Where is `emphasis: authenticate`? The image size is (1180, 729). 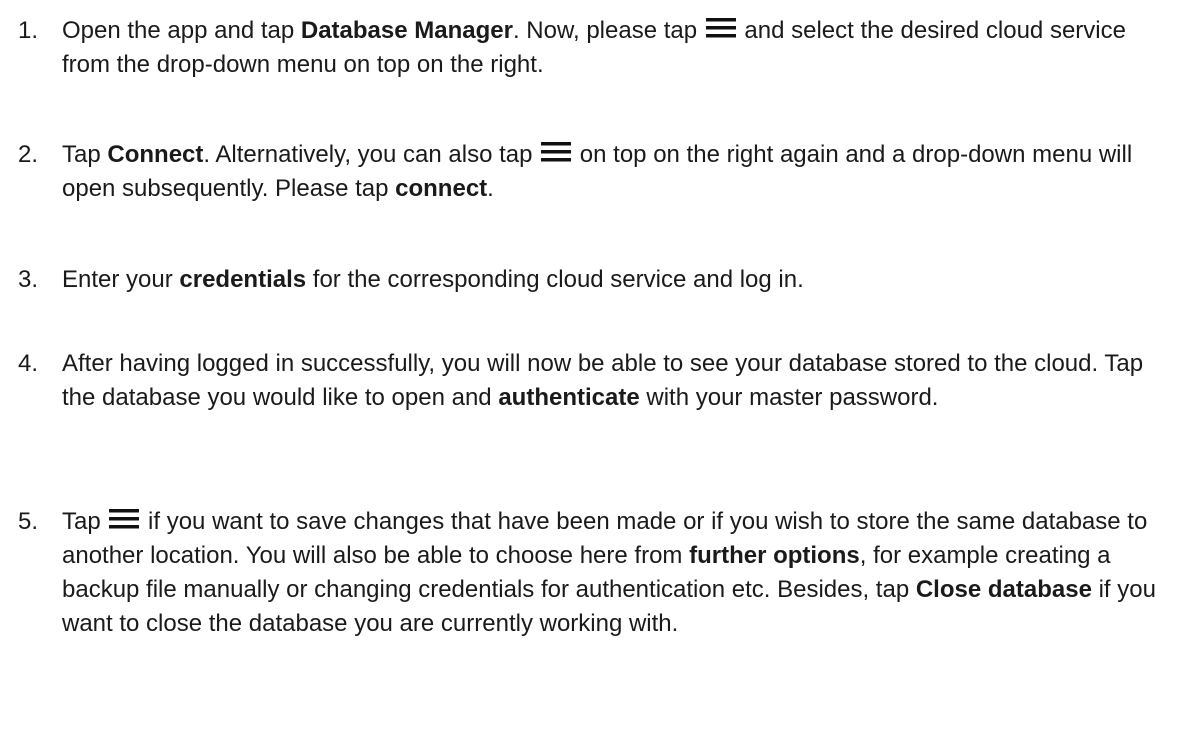
emphasis: authenticate is located at coordinates (569, 397).